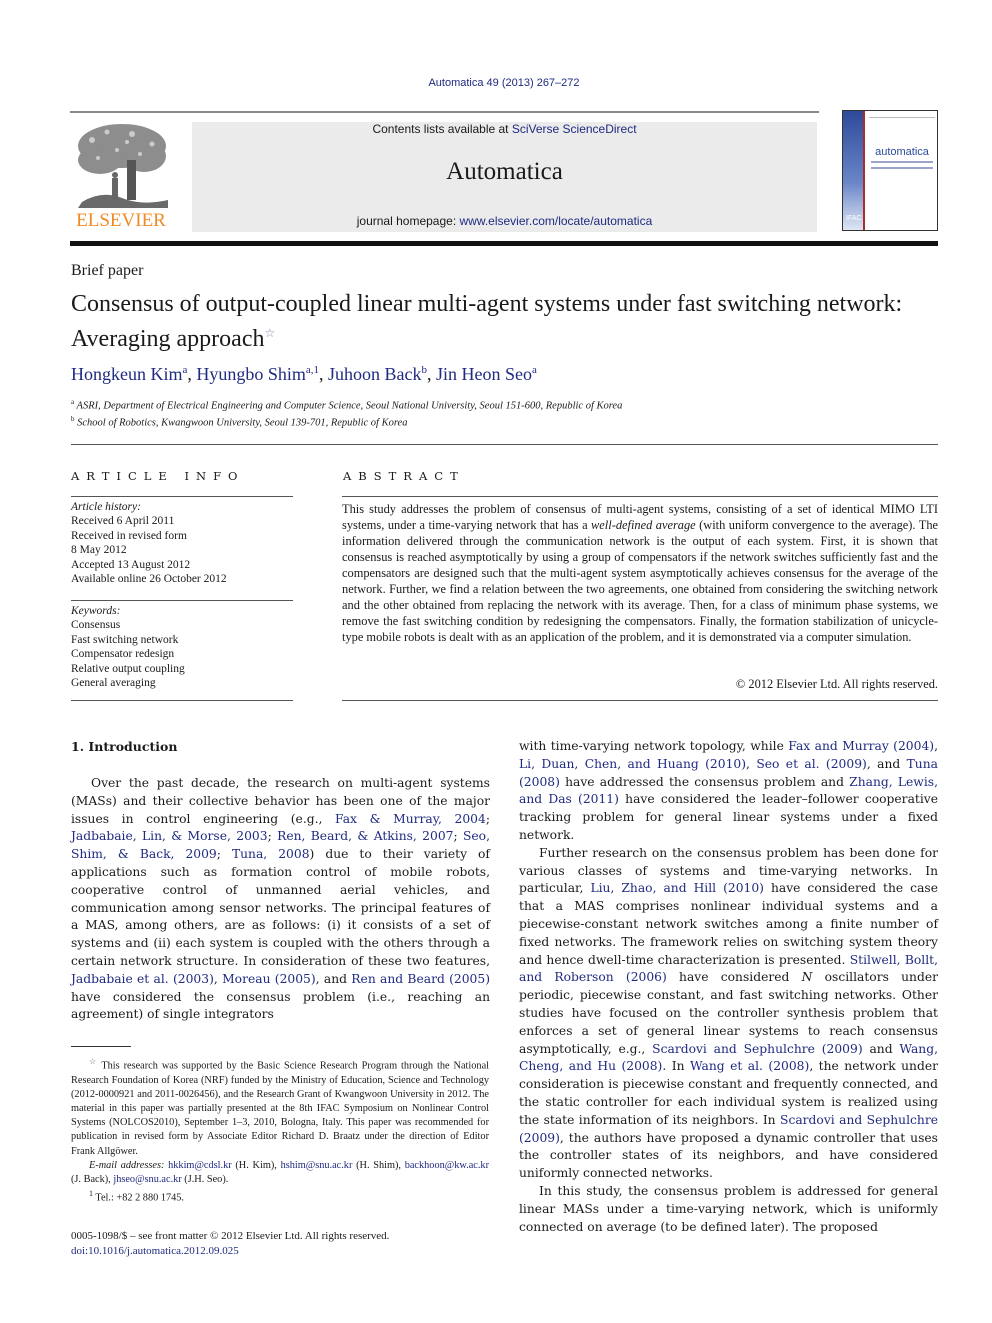  Describe the element at coordinates (811, 764) in the screenshot. I see `reference-link: Seo et al. (2009)` at that location.